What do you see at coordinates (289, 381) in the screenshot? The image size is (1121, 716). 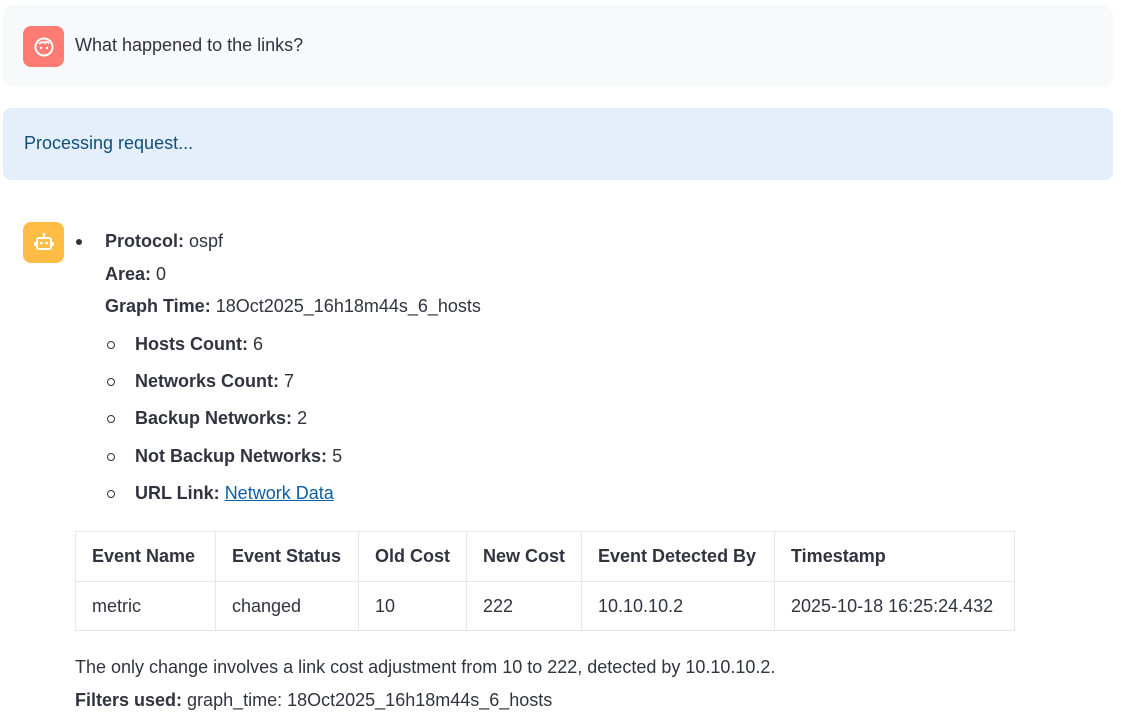 I see `networks-count-value: 7` at bounding box center [289, 381].